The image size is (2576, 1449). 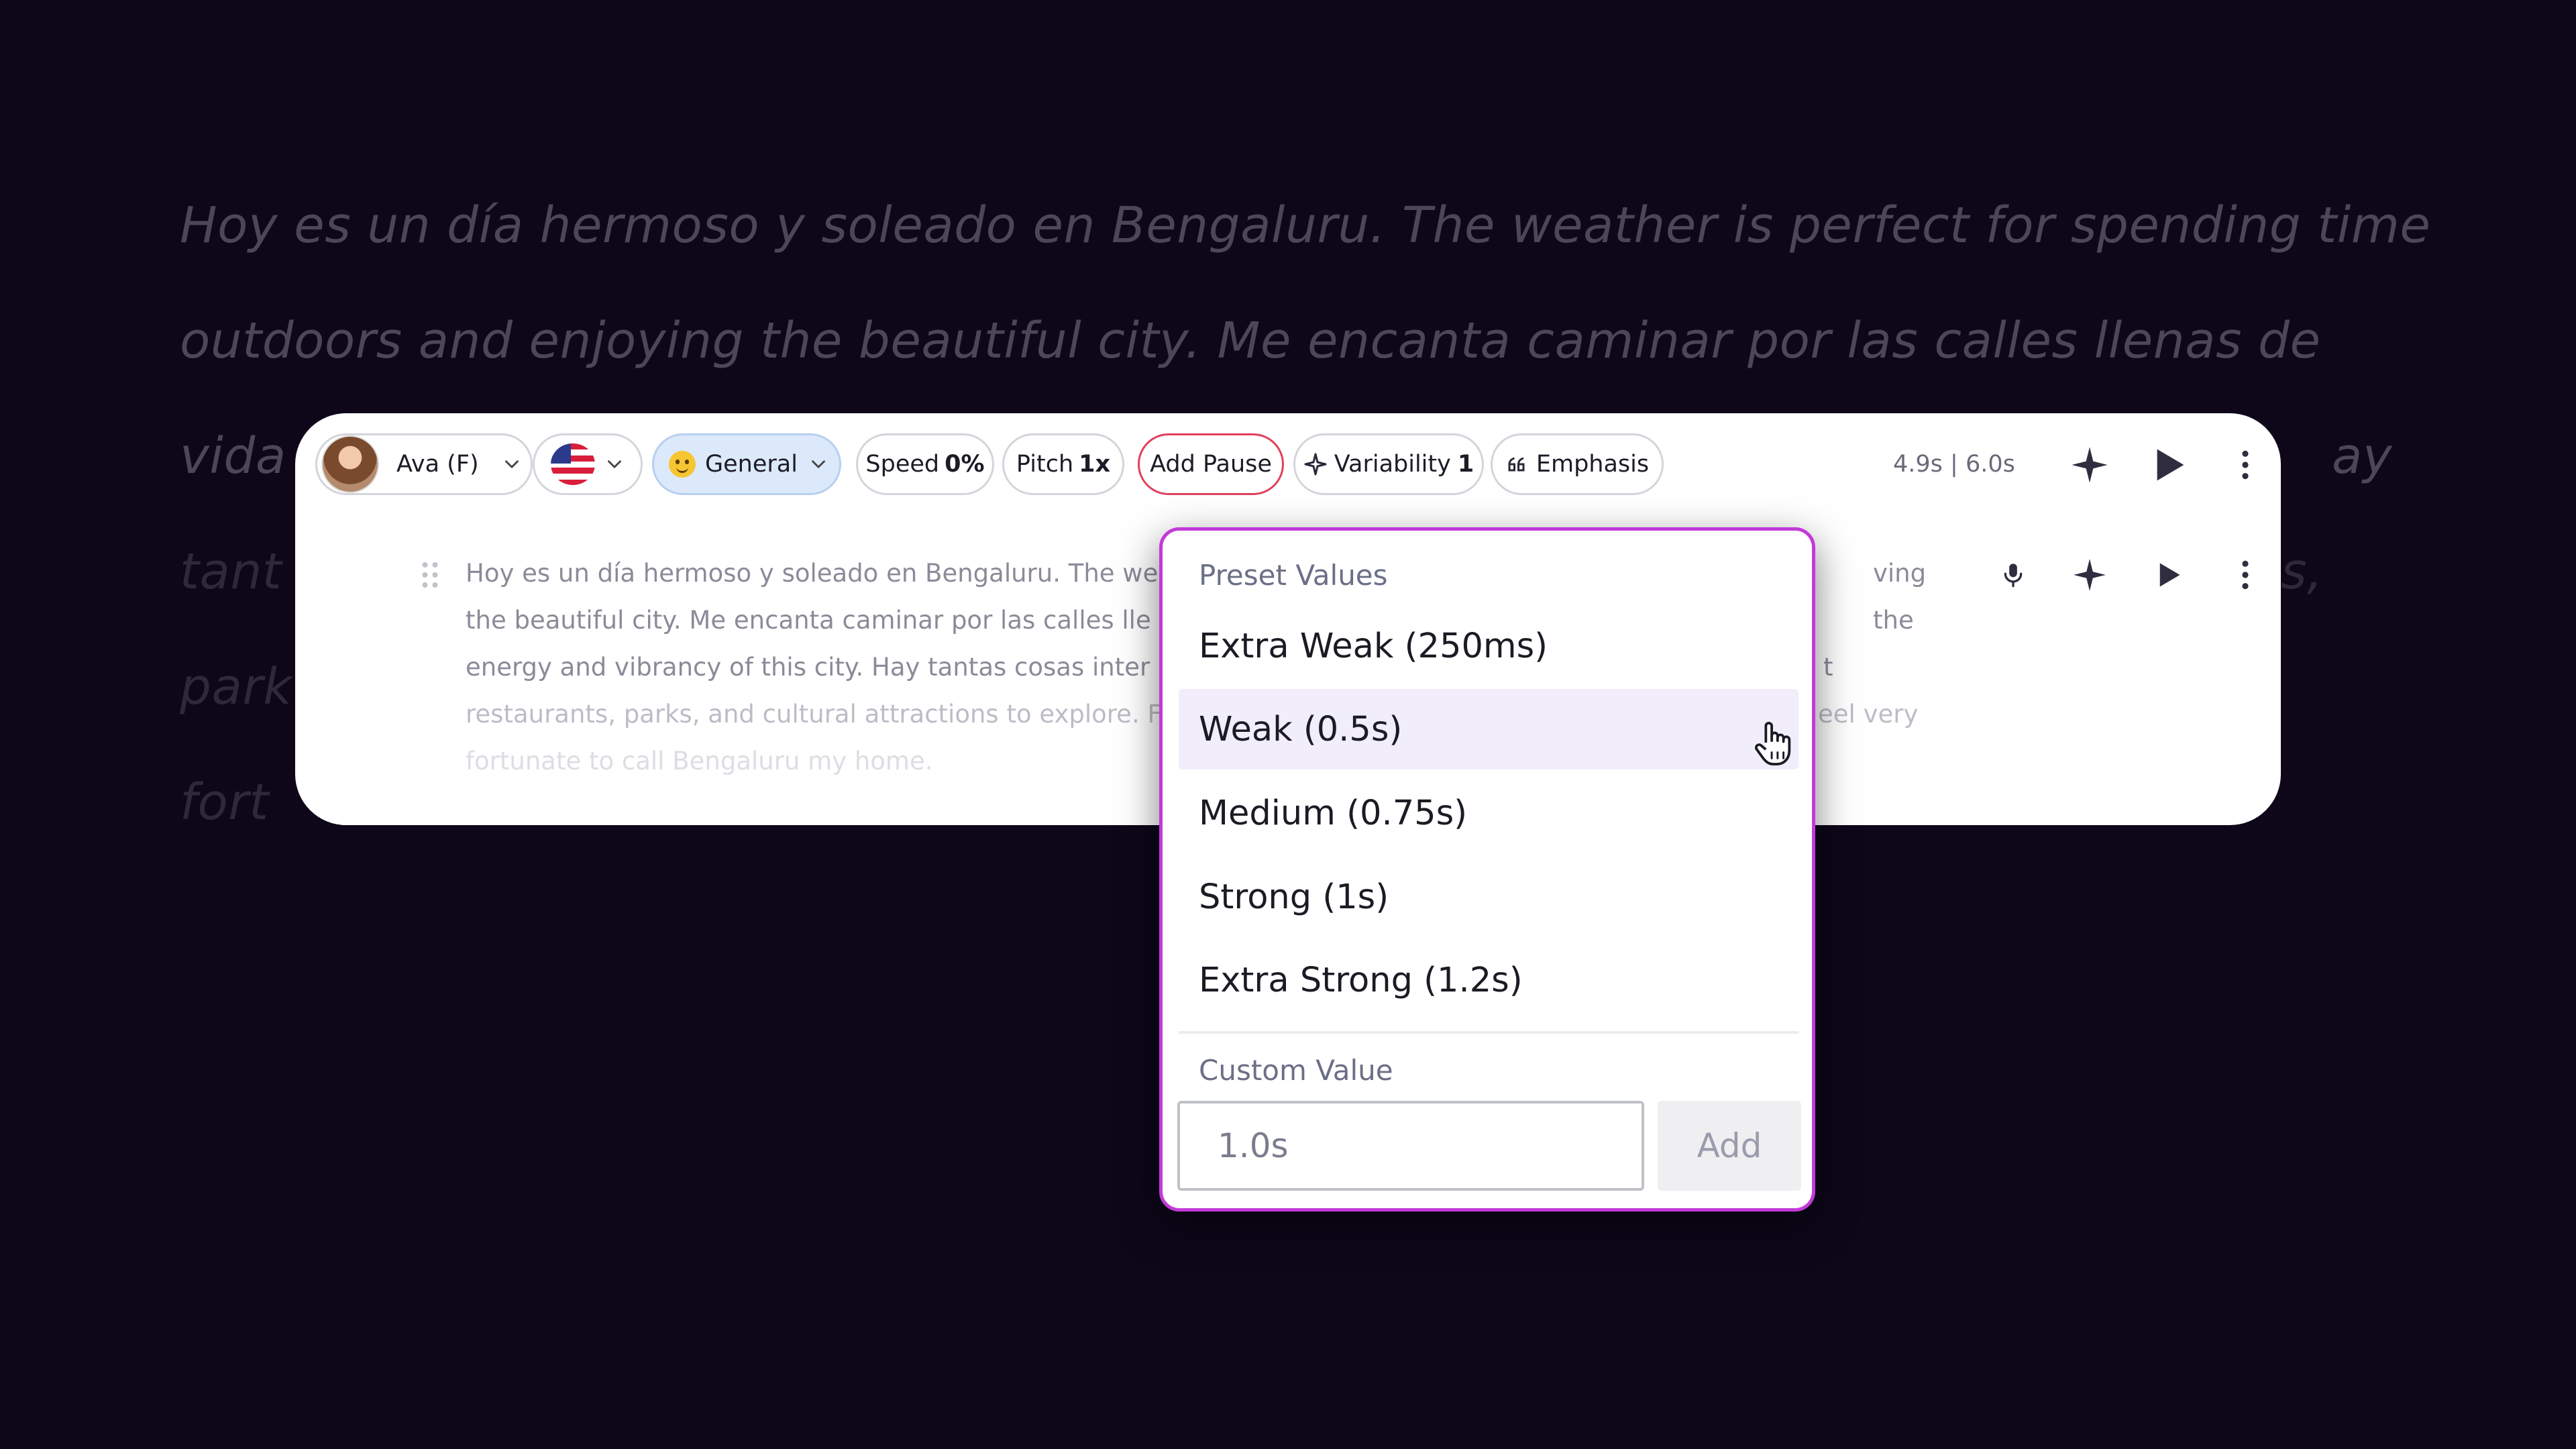 I want to click on quote-icon, so click(x=1516, y=464).